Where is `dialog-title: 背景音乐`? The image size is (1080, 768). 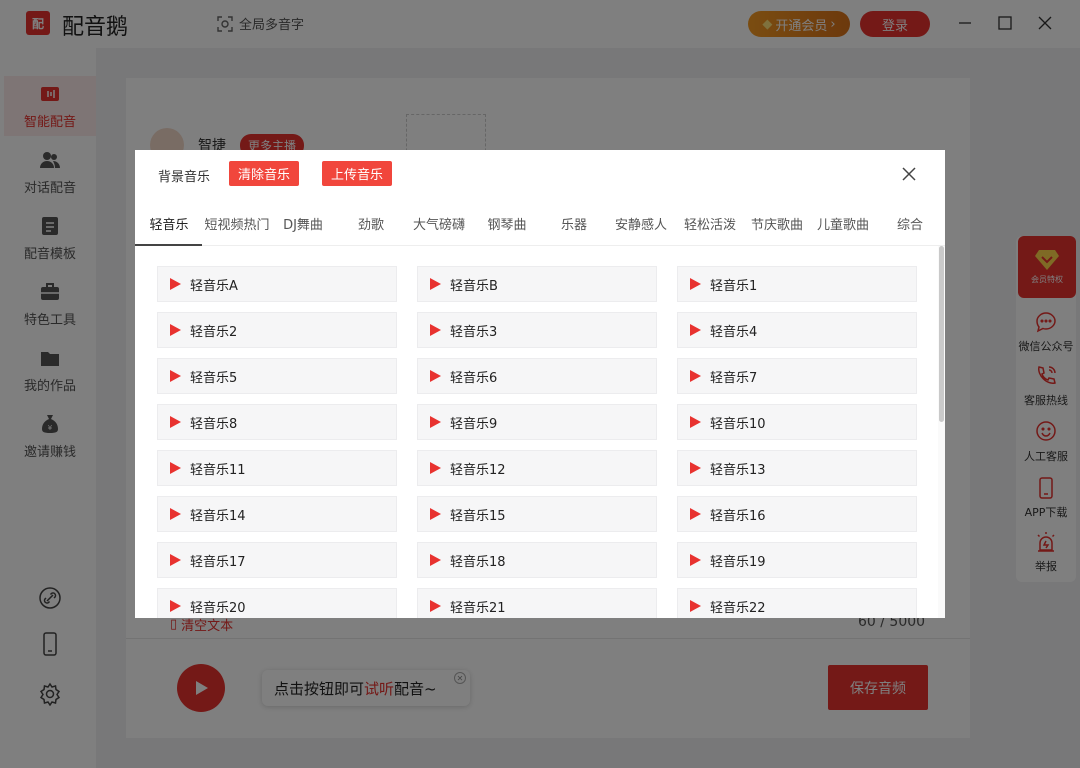
dialog-title: 背景音乐 is located at coordinates (184, 177).